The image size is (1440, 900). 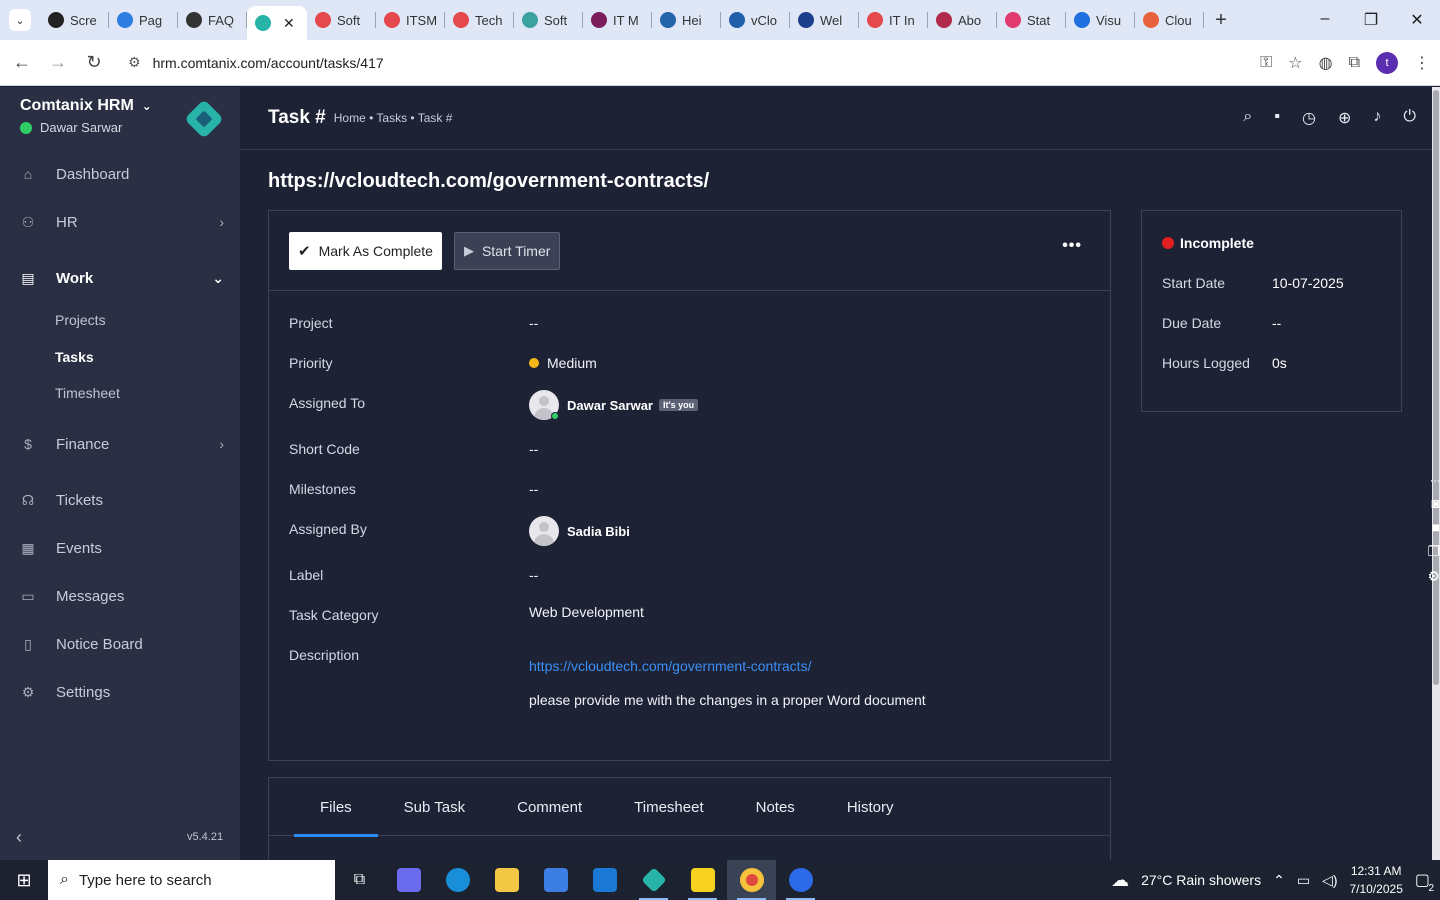 I want to click on clock-icon: ◷, so click(x=1309, y=118).